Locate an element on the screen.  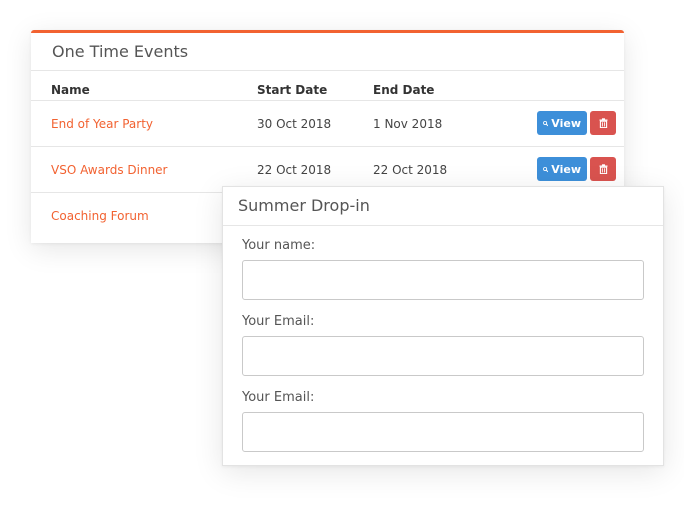
email-input is located at coordinates (443, 356).